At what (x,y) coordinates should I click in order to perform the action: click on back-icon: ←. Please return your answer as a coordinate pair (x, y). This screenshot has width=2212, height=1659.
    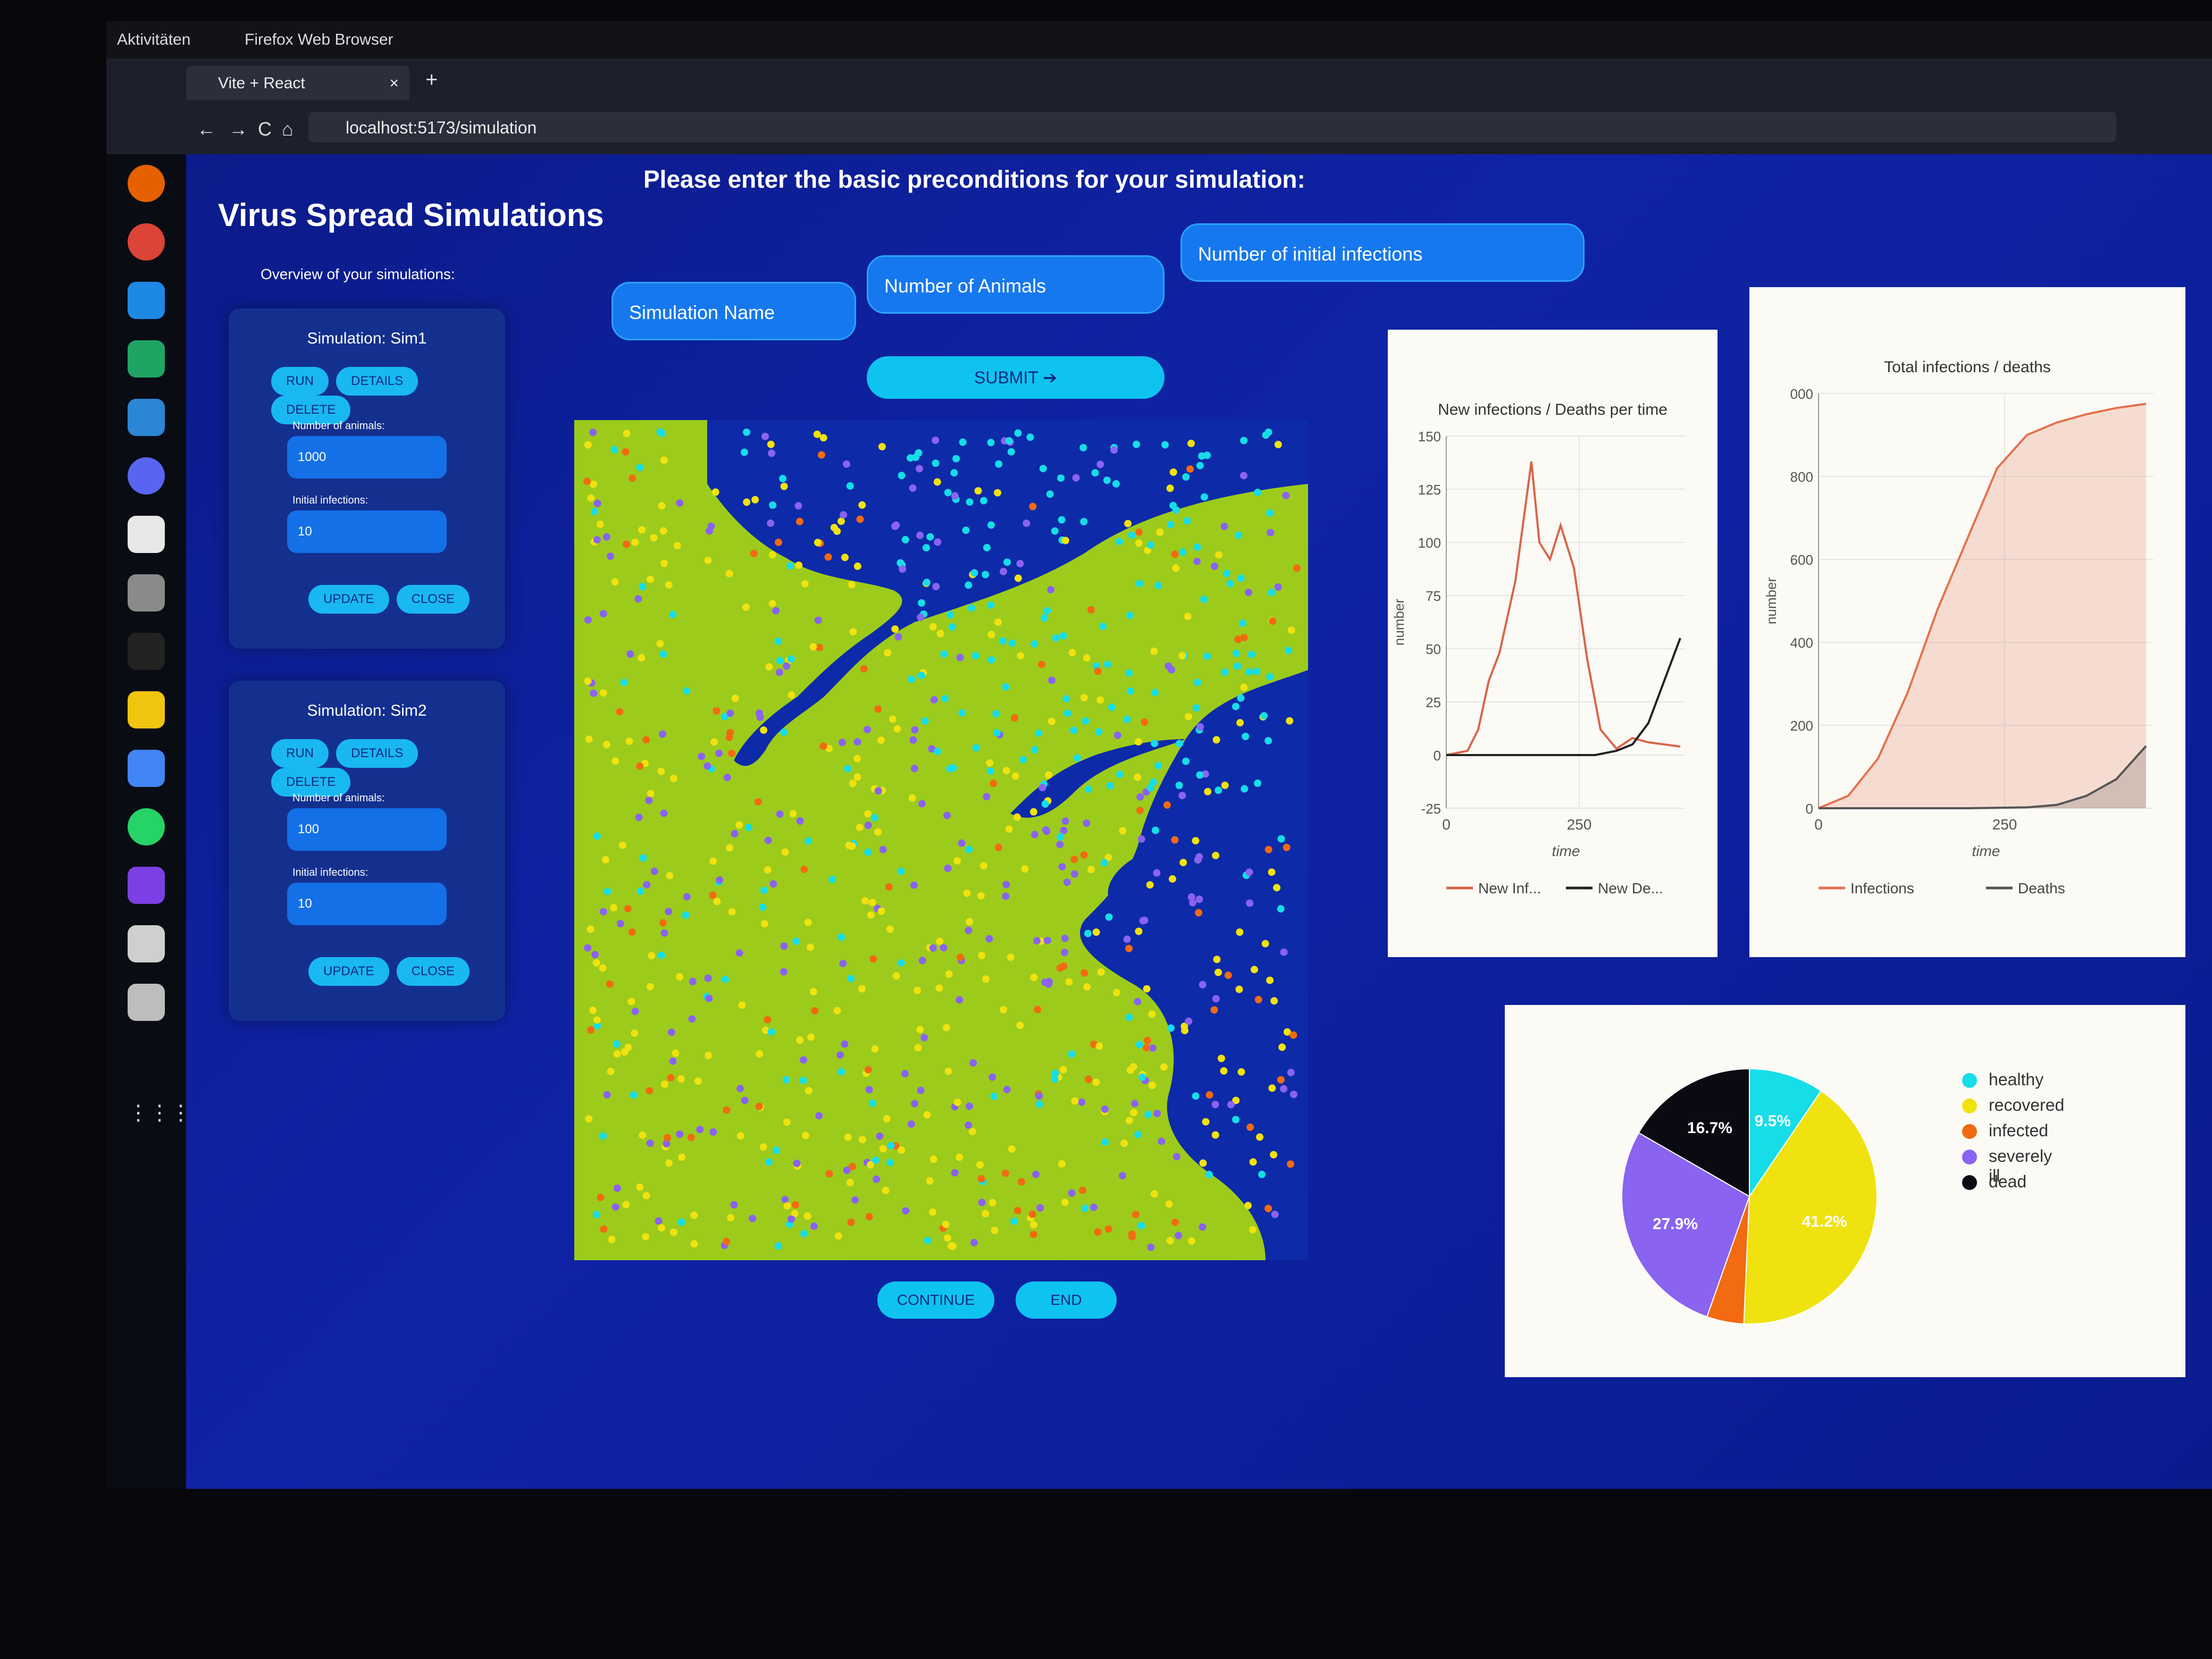
    Looking at the image, I should click on (206, 129).